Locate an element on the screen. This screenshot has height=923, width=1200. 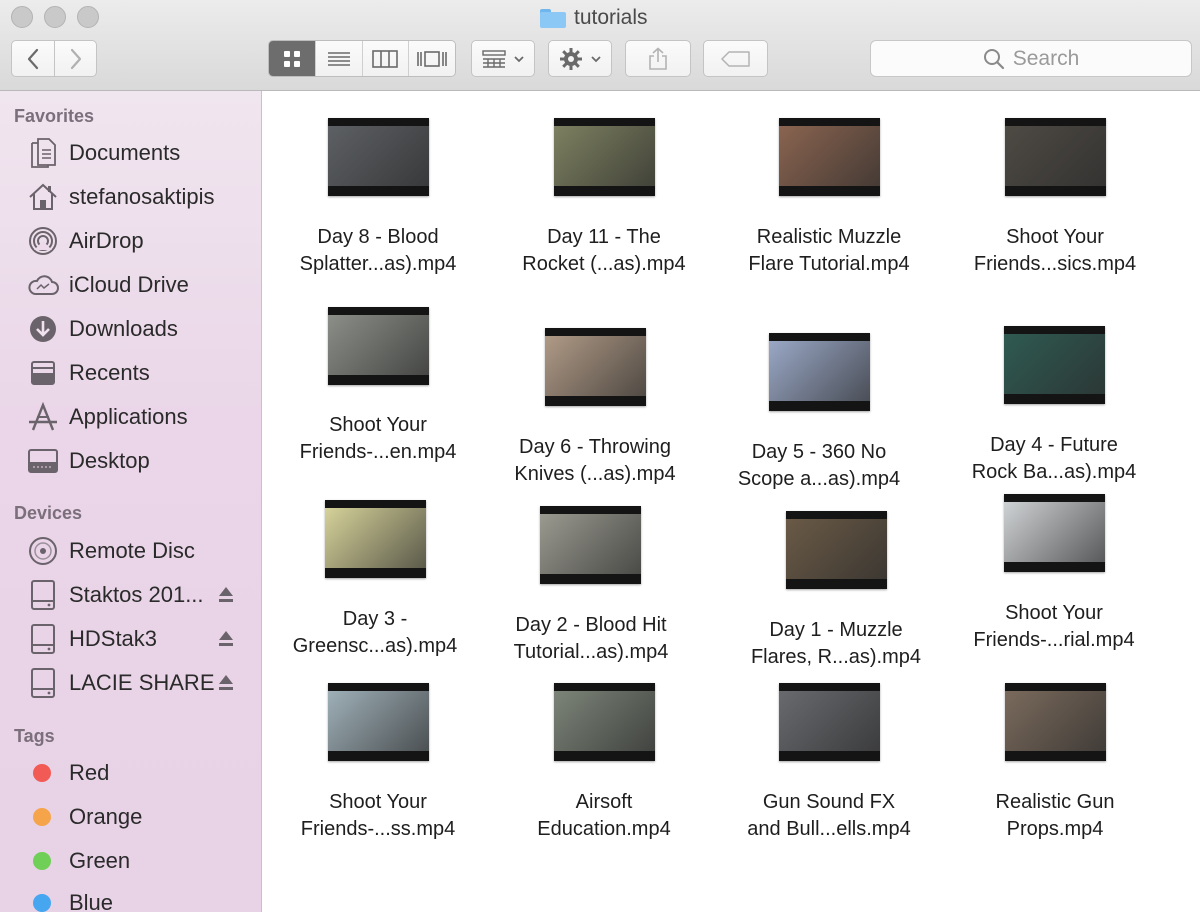
airdrop-icon is located at coordinates (42, 241).